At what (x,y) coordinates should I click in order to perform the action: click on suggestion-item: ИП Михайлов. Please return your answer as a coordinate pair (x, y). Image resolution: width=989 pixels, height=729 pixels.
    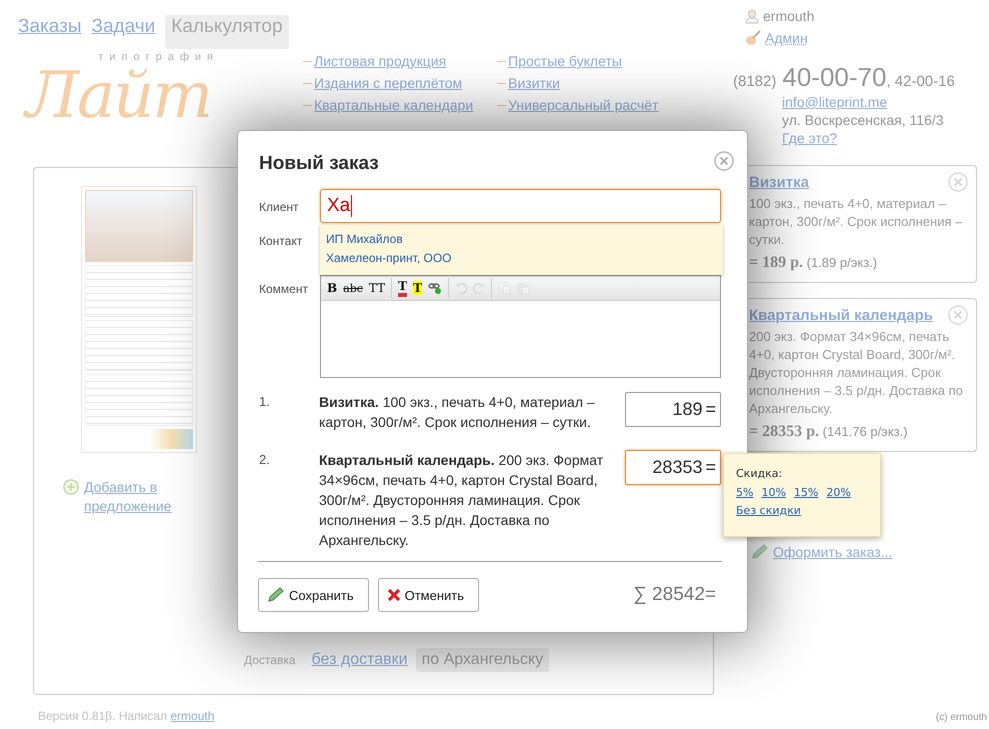
    Looking at the image, I should click on (524, 239).